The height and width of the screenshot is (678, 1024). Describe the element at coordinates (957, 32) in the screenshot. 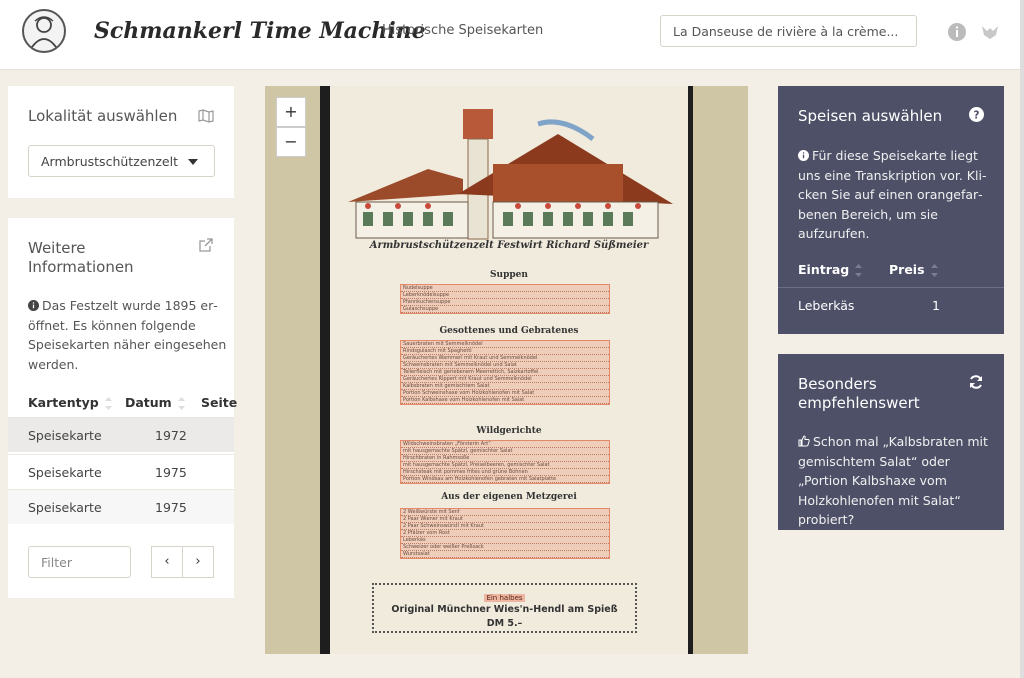

I see `info-icon` at that location.